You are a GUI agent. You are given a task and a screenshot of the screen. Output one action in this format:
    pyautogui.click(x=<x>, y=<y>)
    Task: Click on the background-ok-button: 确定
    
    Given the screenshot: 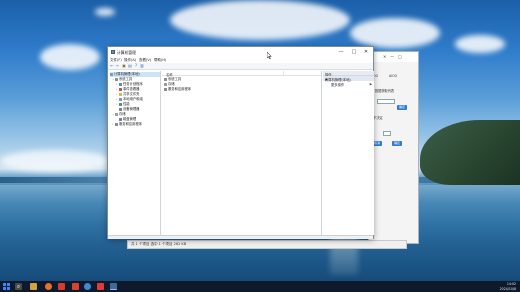 What is the action you would take?
    pyautogui.click(x=397, y=143)
    